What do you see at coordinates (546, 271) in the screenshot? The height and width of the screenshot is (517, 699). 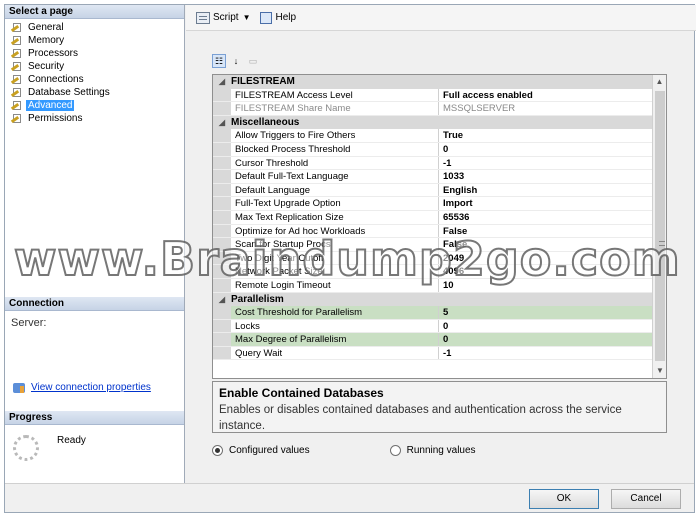 I see `property-value: 4096` at bounding box center [546, 271].